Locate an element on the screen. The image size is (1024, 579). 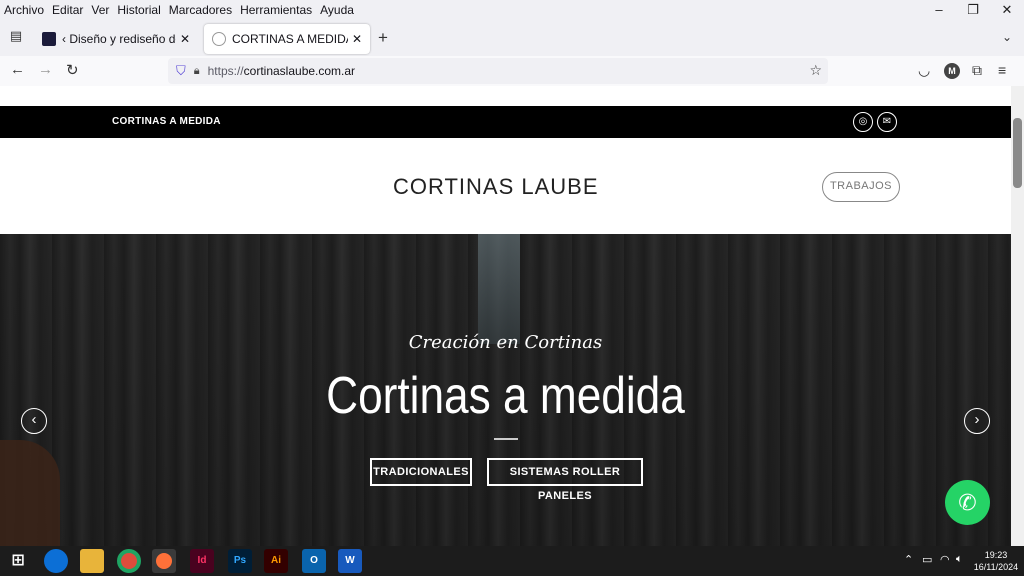
hero-subtitle: Creación en Cortinas is located at coordinates (505, 342).